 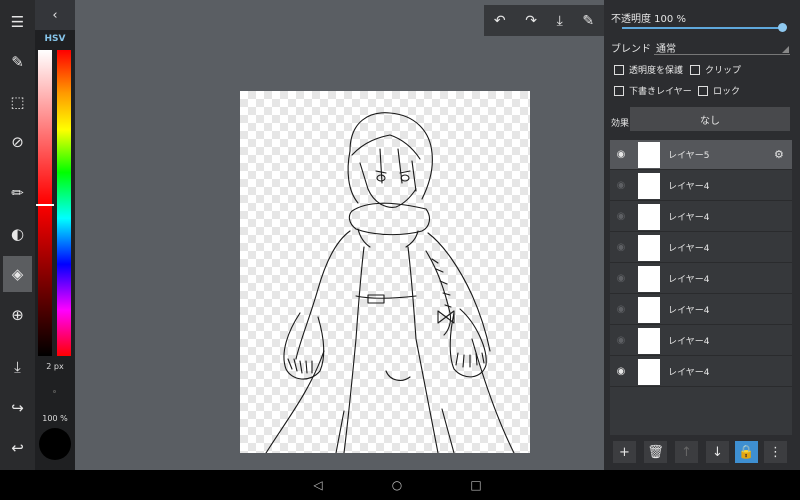 I want to click on top-action-bar: ↶ ↷ ⤓ ✎, so click(x=544, y=20).